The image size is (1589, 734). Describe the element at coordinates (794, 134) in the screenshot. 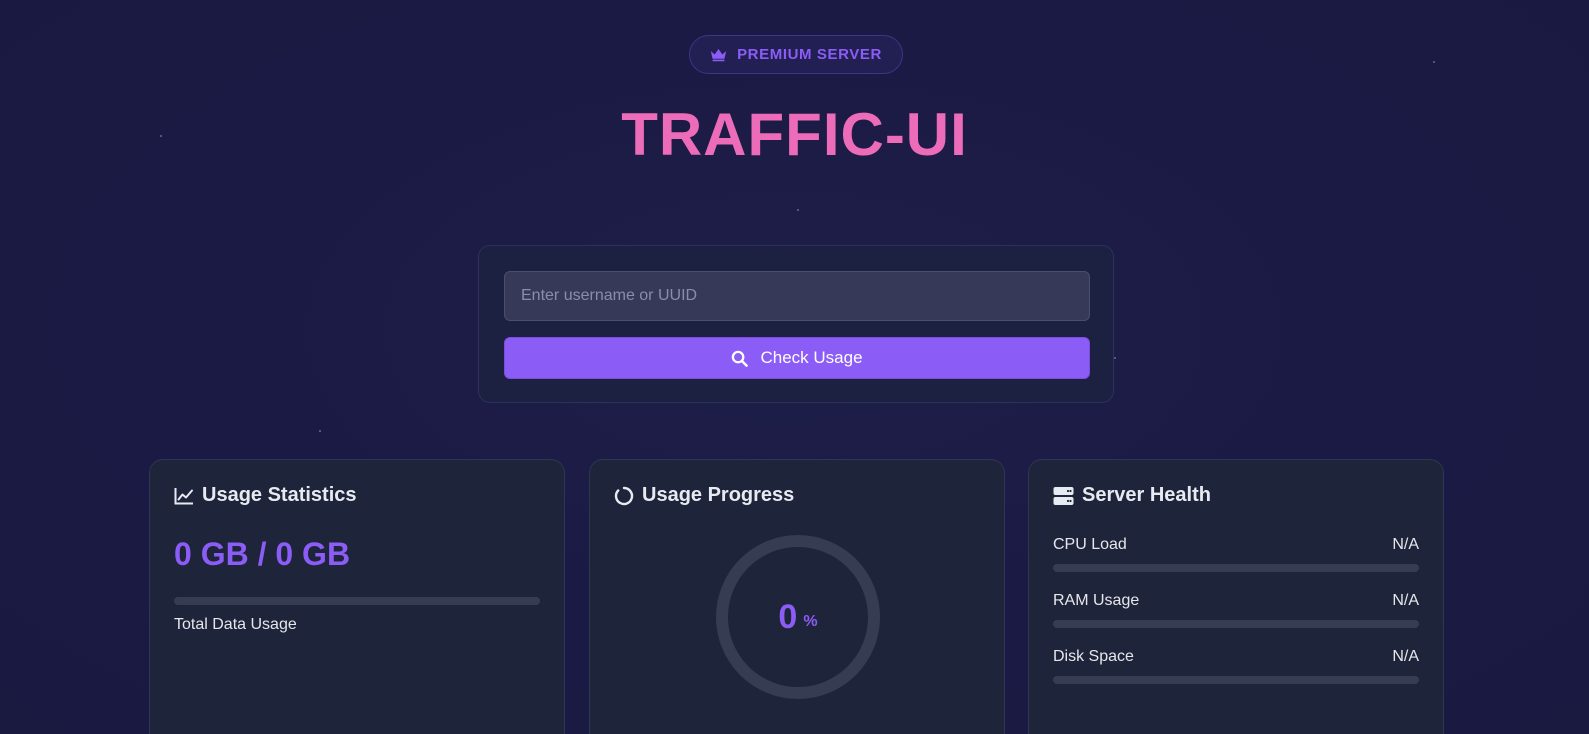

I see `page-title: TRAFFIC-UI` at that location.